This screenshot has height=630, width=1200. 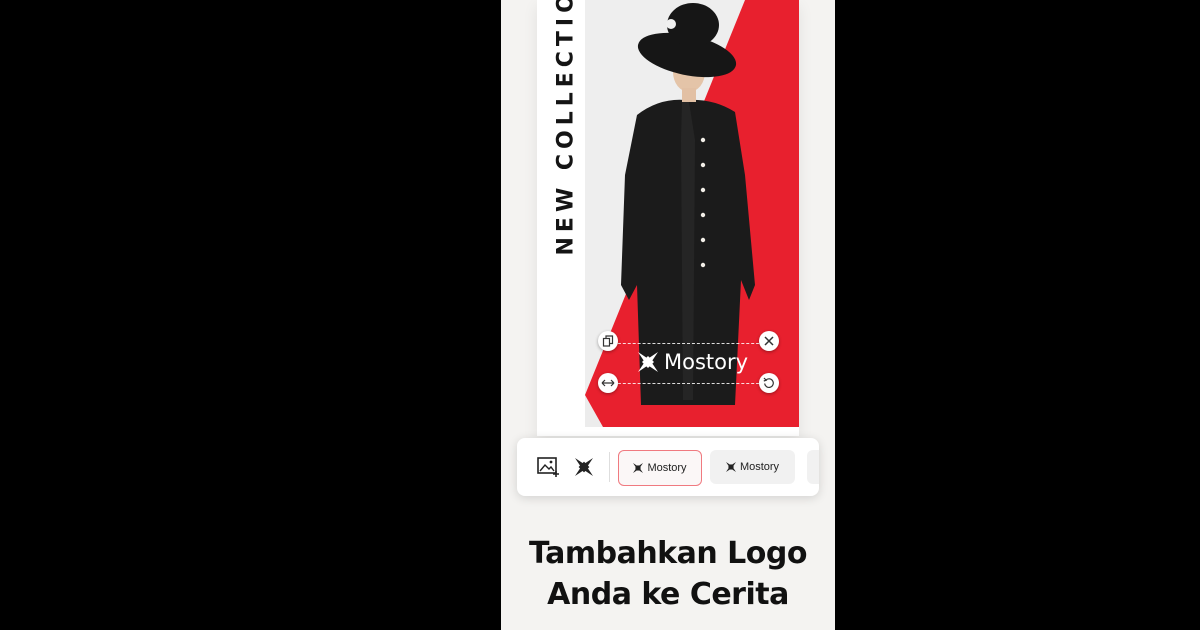 What do you see at coordinates (668, 574) in the screenshot?
I see `promo-caption: Tambahkan Logo Anda ke Cerita` at bounding box center [668, 574].